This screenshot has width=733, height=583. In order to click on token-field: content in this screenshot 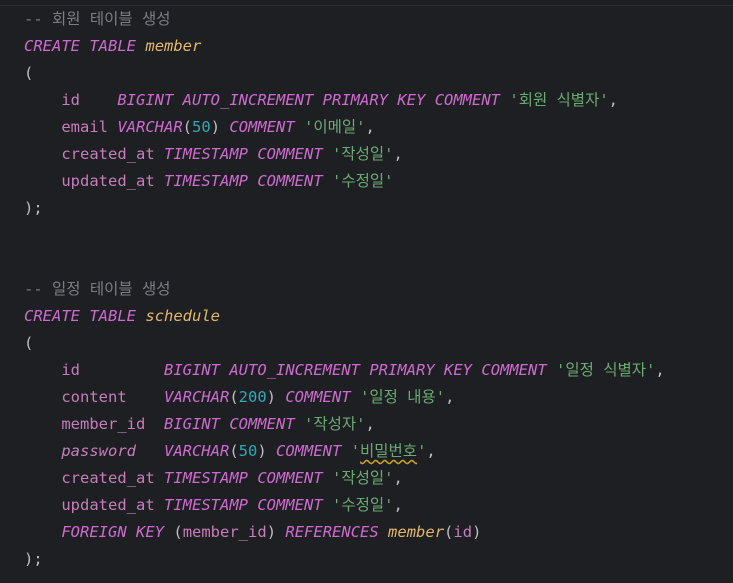, I will do `click(94, 397)`.